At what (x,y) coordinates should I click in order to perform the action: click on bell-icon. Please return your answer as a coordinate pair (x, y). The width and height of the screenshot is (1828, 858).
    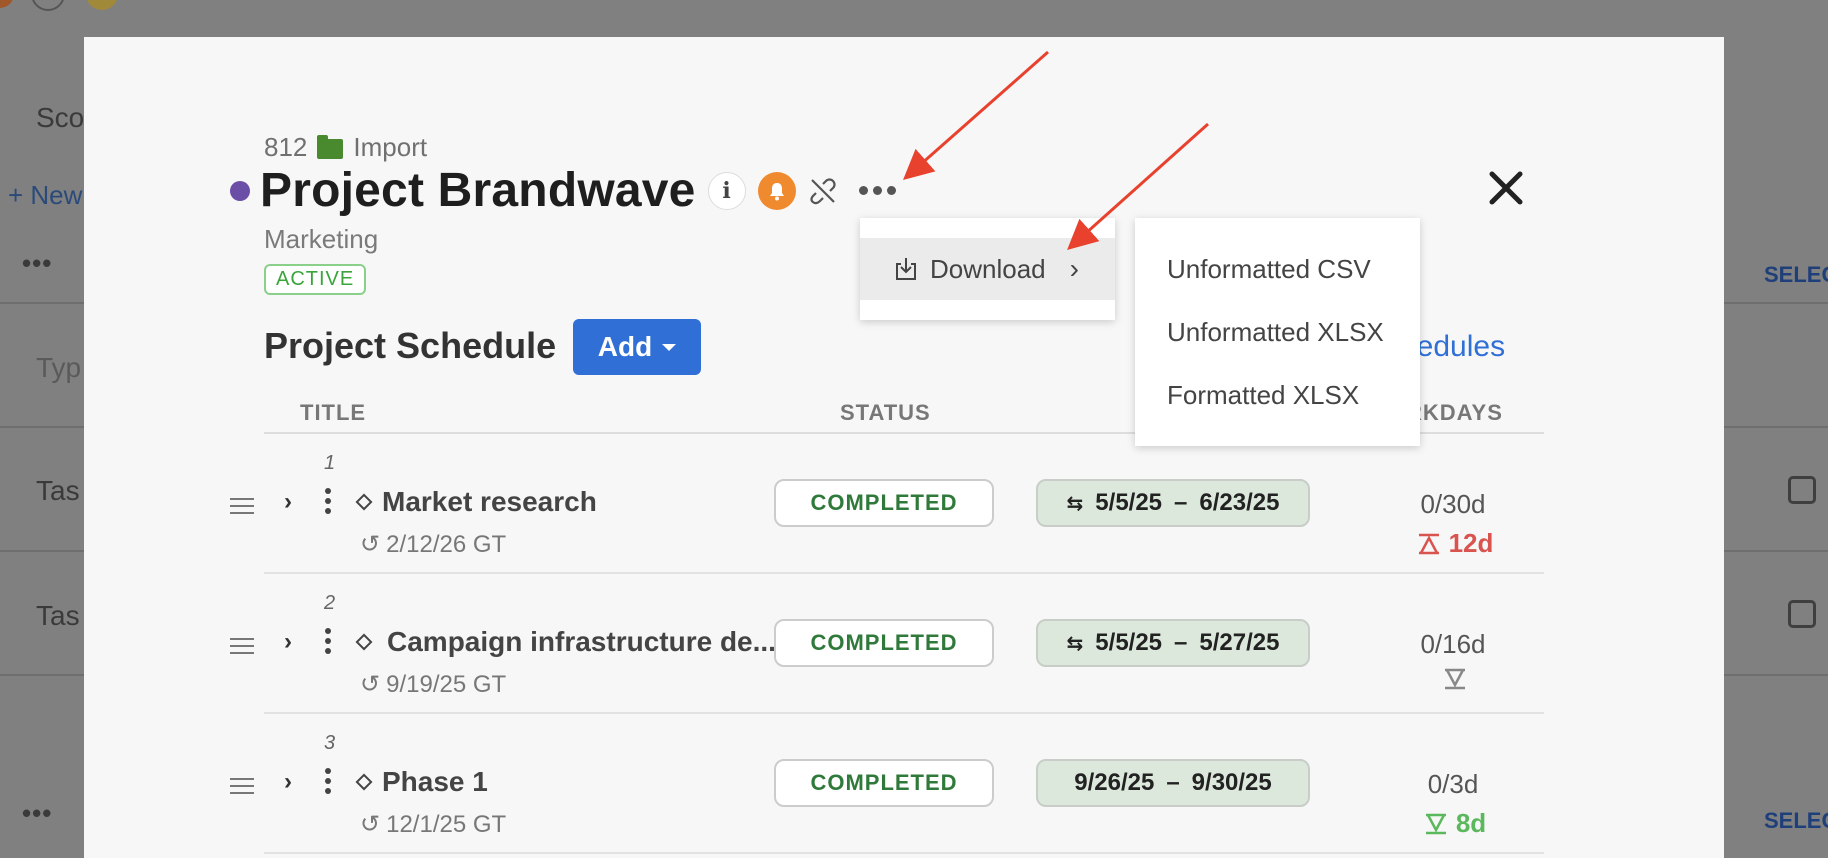
    Looking at the image, I should click on (776, 190).